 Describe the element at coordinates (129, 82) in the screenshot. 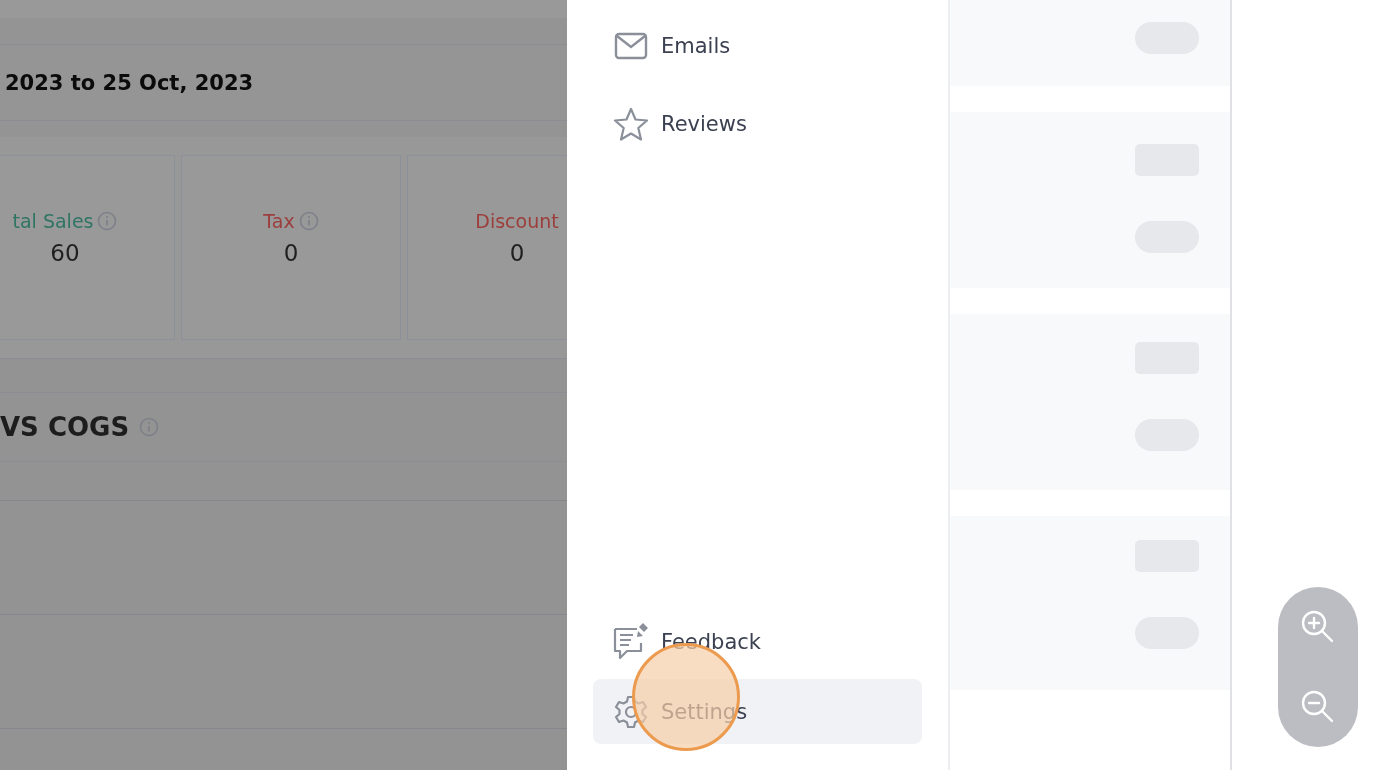

I see `date-range-title: 2023 to 25 Oct, 2023` at that location.